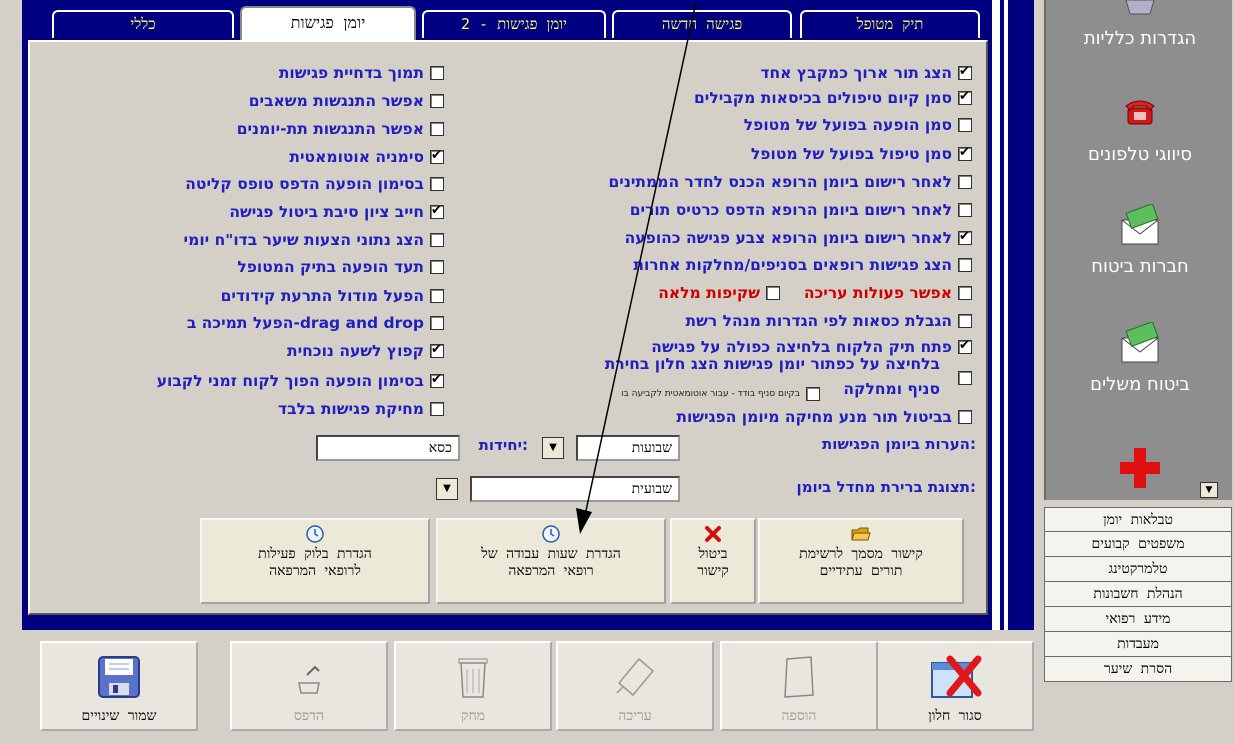 The width and height of the screenshot is (1234, 744). Describe the element at coordinates (1138, 544) in the screenshot. I see `sidebar-list-item: משפטים קבועים` at that location.